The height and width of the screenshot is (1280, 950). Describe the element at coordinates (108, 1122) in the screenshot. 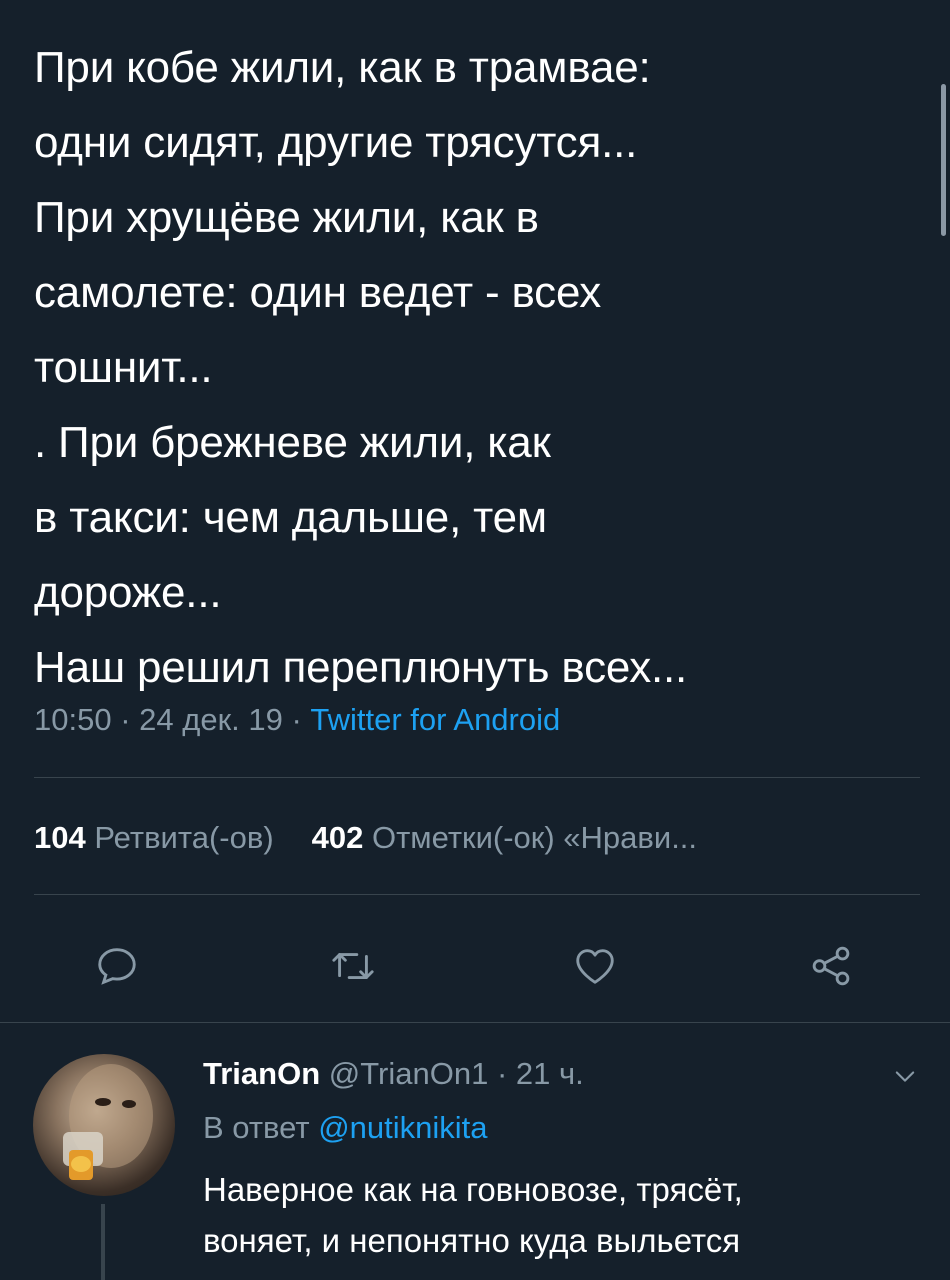

I see `avatar-image` at that location.